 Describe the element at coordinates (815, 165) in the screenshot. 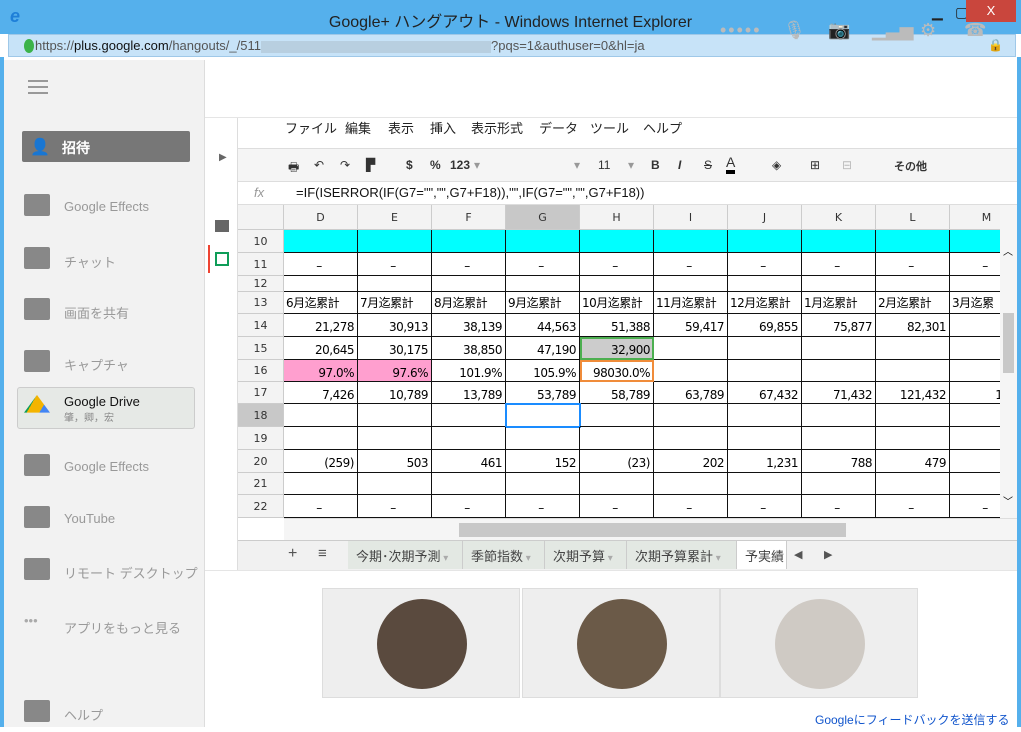

I see `borders-icon: ⊞` at that location.